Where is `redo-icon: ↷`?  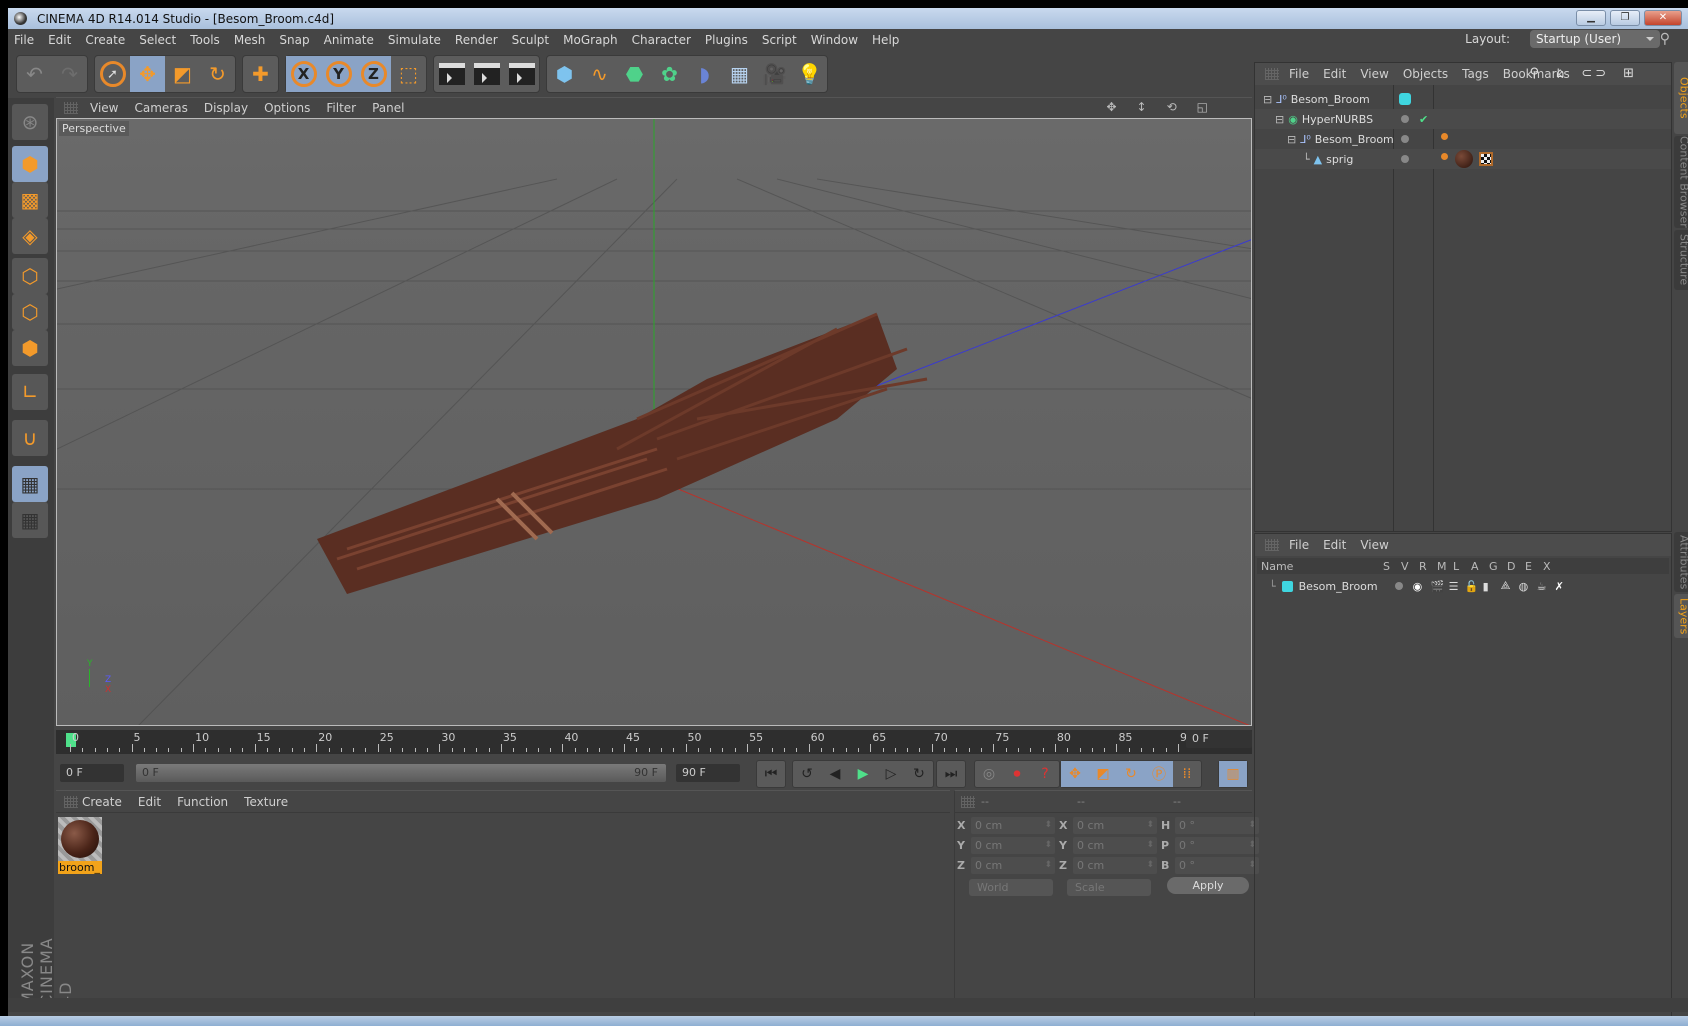 redo-icon: ↷ is located at coordinates (69, 74).